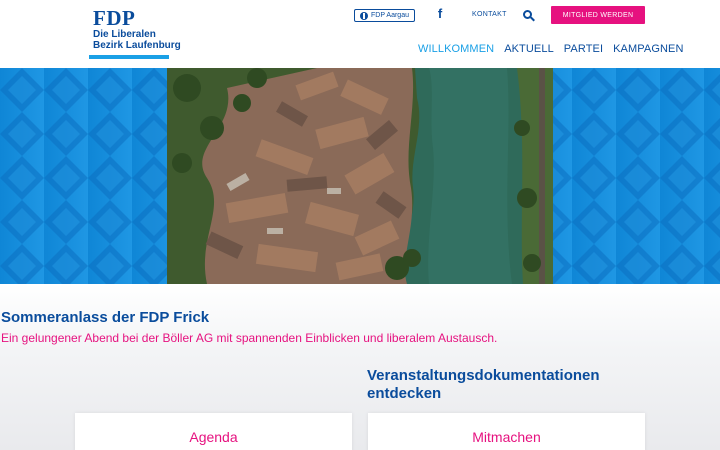 This screenshot has height=450, width=720. Describe the element at coordinates (483, 384) in the screenshot. I see `section-title: Veranstaltungsdokumentationen entdecken` at that location.